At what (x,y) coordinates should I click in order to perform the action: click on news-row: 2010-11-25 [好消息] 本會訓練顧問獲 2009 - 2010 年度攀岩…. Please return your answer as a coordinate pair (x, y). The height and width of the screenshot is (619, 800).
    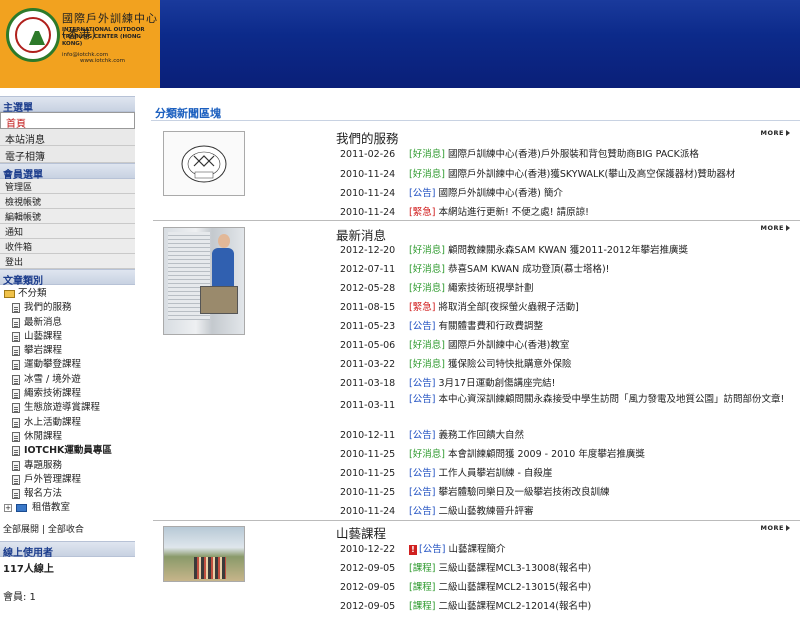
    Looking at the image, I should click on (565, 453).